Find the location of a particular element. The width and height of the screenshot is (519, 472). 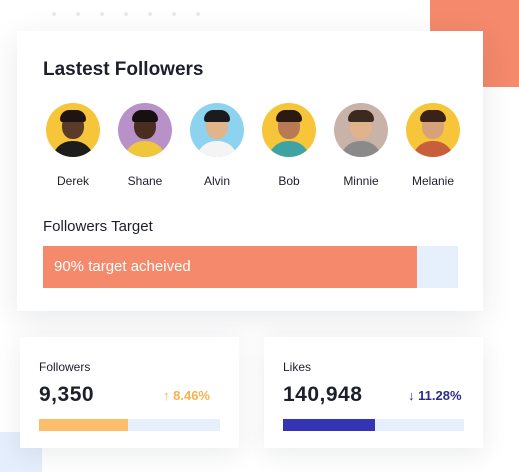

follower-item: Shane is located at coordinates (145, 145).